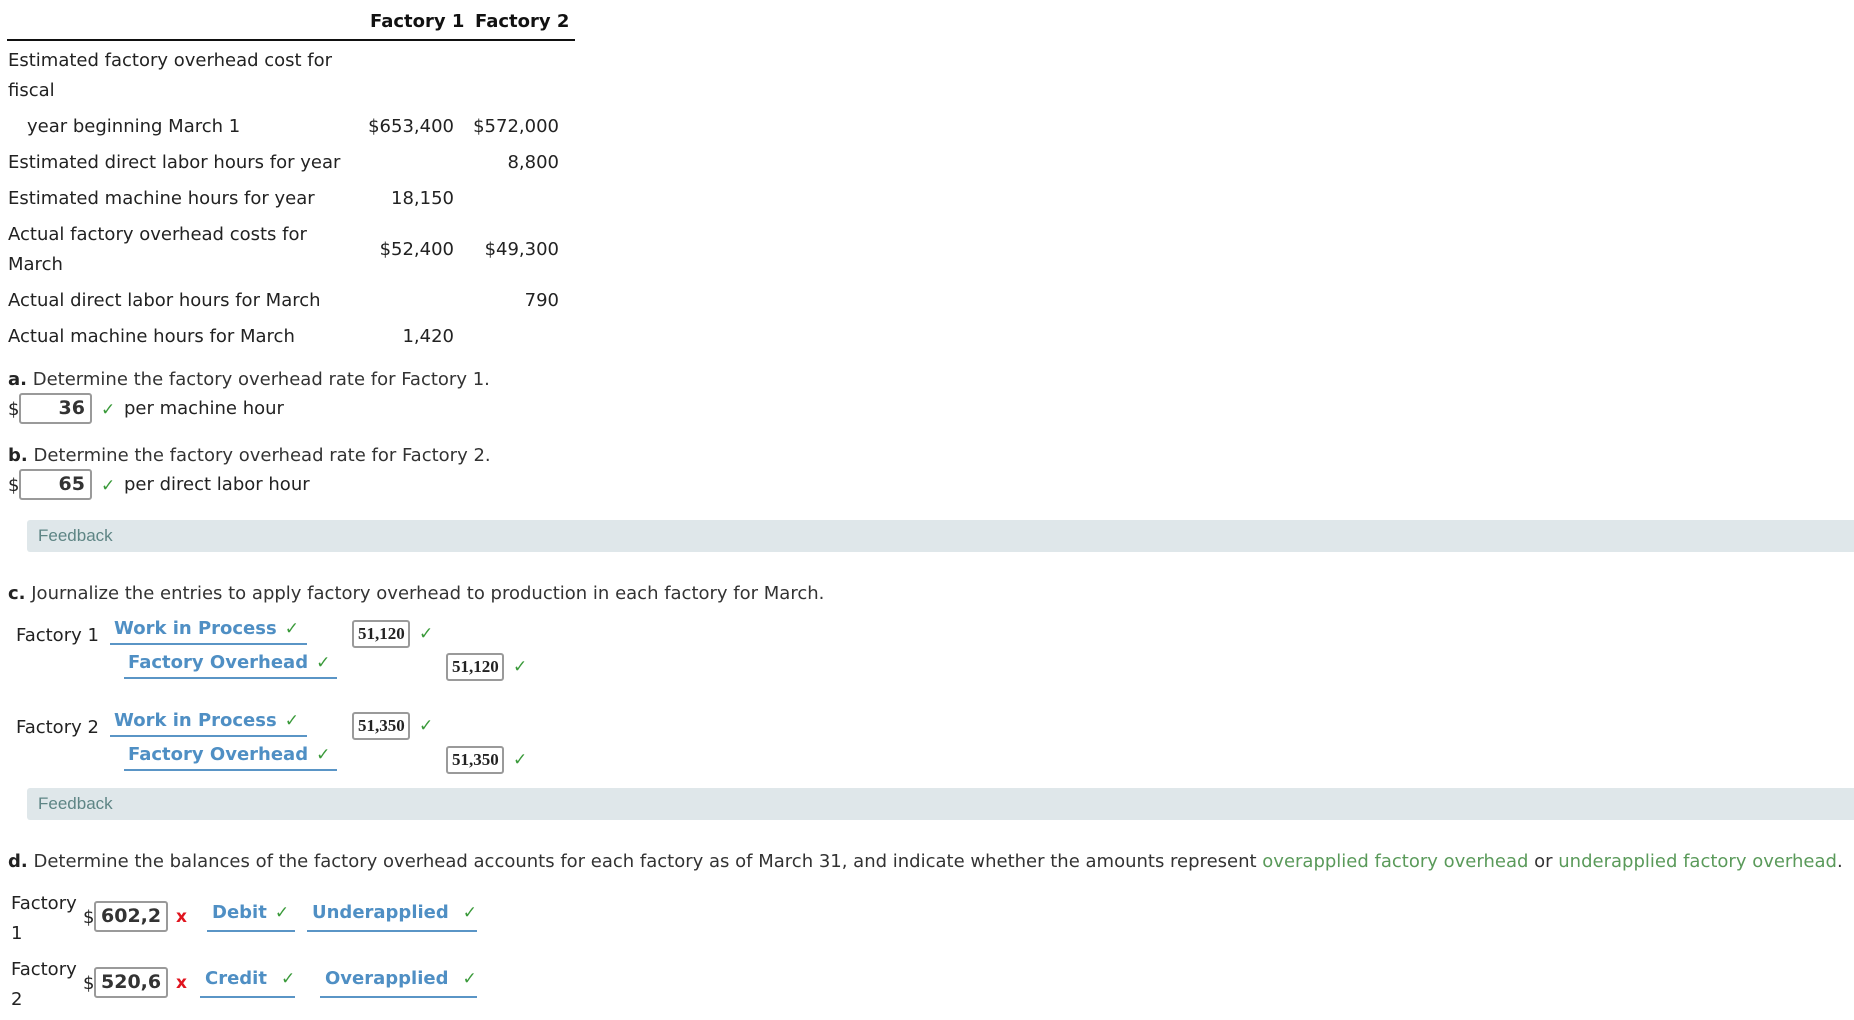 This screenshot has width=1854, height=1020. Describe the element at coordinates (411, 126) in the screenshot. I see `cell-factory-1: $653,400` at that location.